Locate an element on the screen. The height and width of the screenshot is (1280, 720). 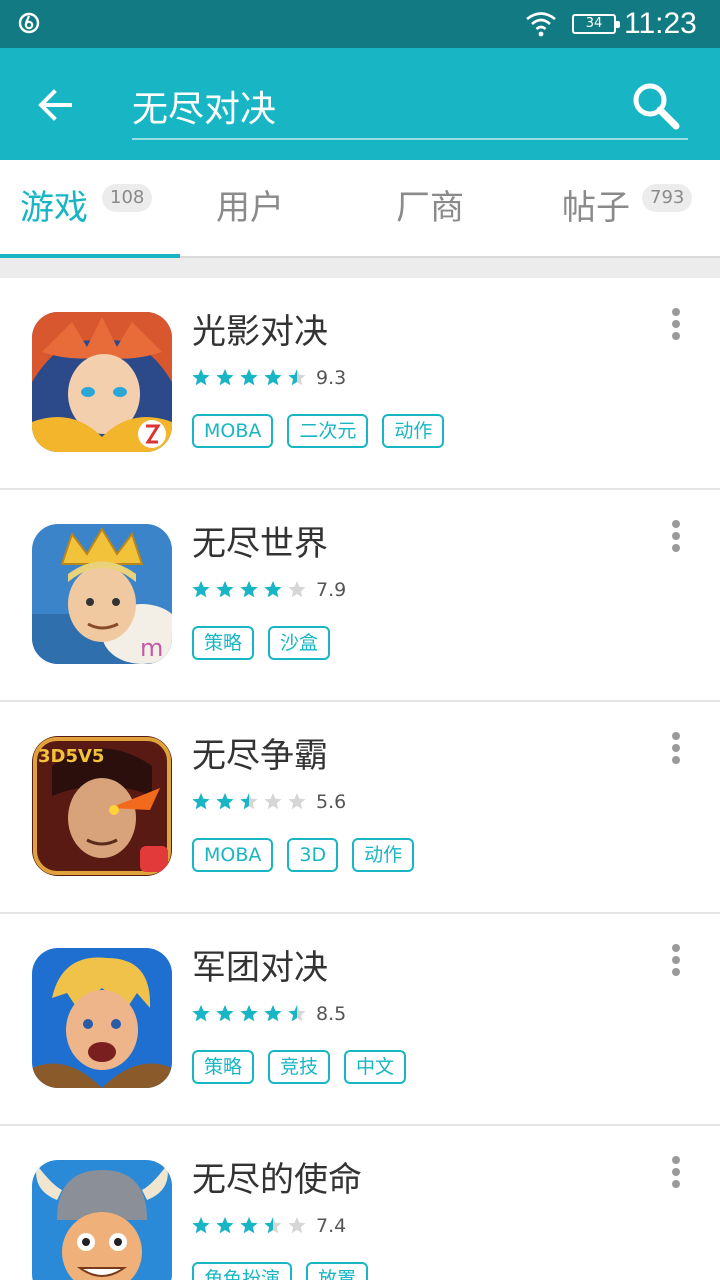
rating-score: 8.5 is located at coordinates (331, 1014).